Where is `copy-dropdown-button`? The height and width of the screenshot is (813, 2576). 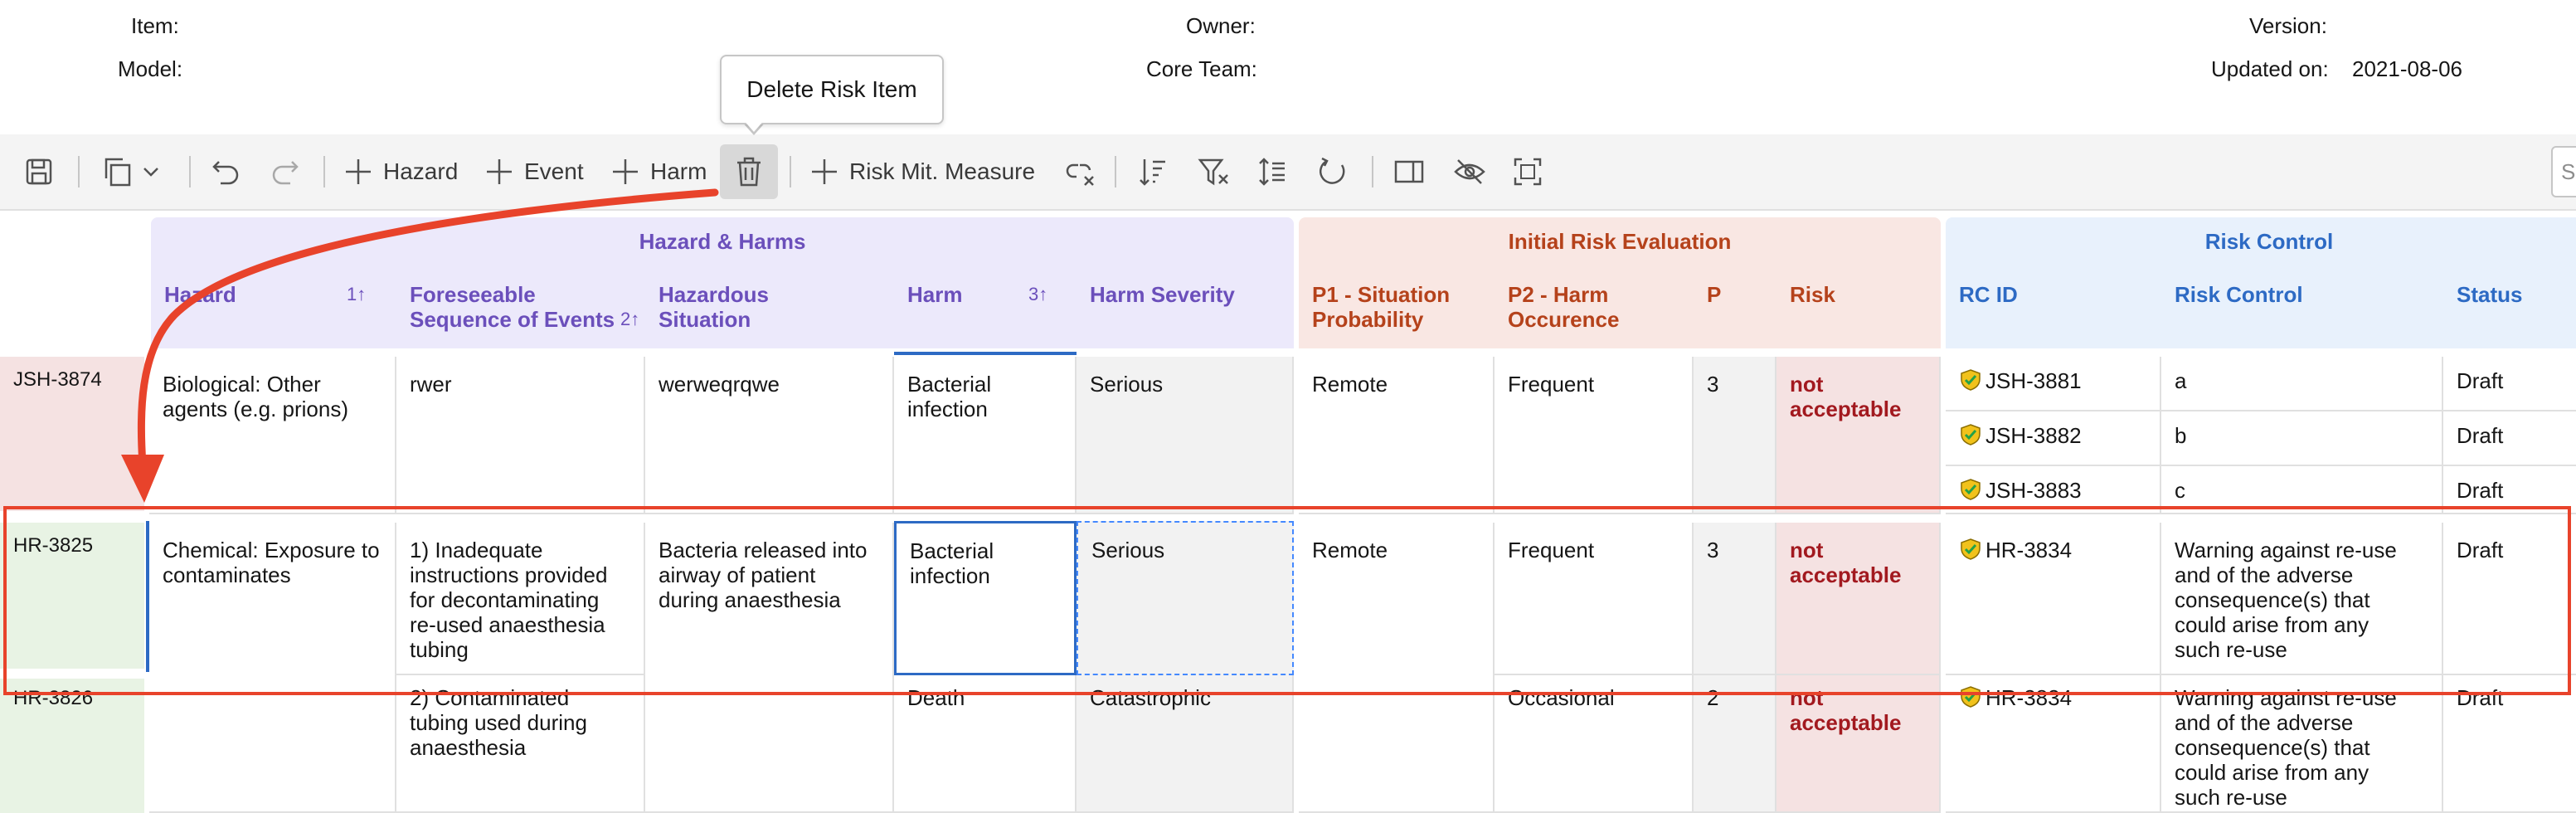
copy-dropdown-button is located at coordinates (132, 171).